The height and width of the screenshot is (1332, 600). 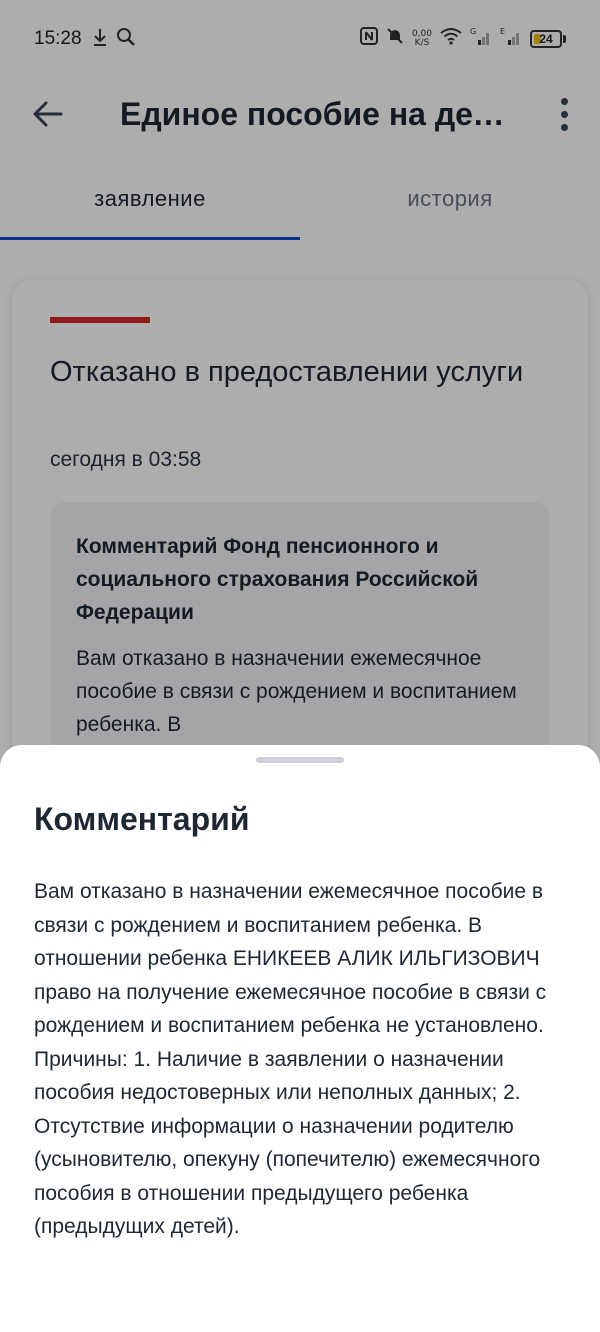 I want to click on sheet-drag-handle, so click(x=300, y=760).